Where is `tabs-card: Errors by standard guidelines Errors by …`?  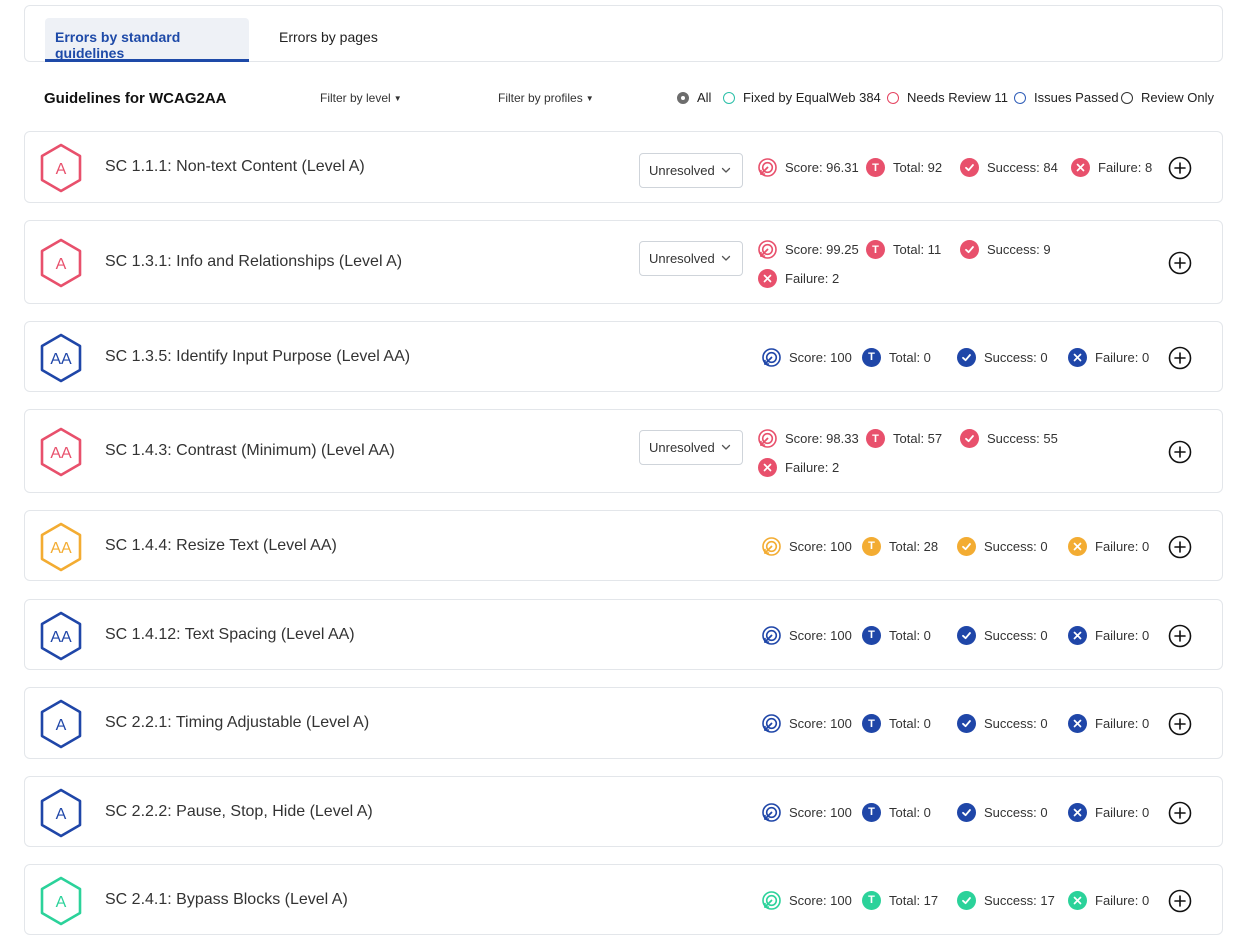
tabs-card: Errors by standard guidelines Errors by … is located at coordinates (623, 33).